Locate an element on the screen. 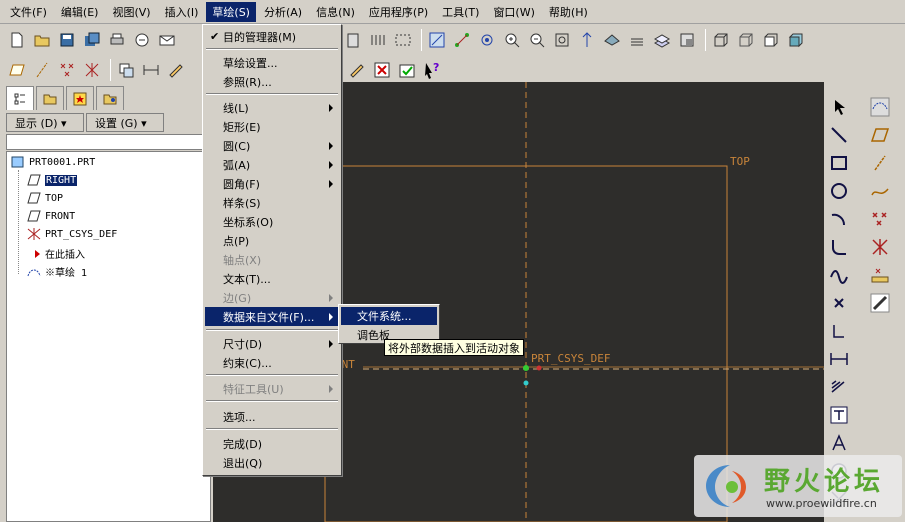  menu-analysis: 分析(A) is located at coordinates (283, 12).